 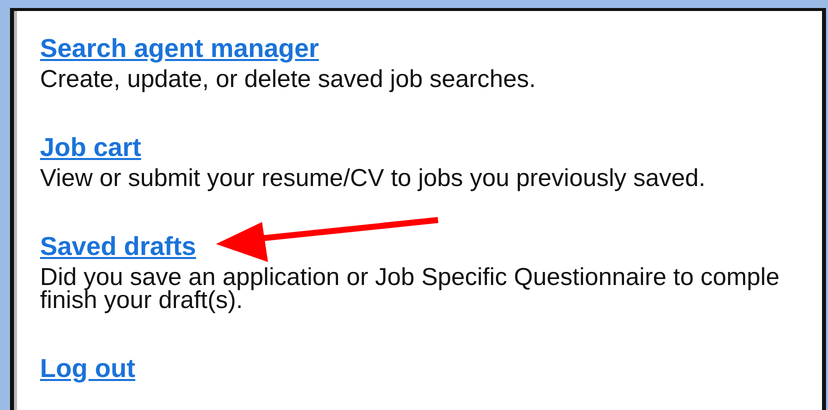 I want to click on description-text: finish your draft(s)., so click(x=141, y=300).